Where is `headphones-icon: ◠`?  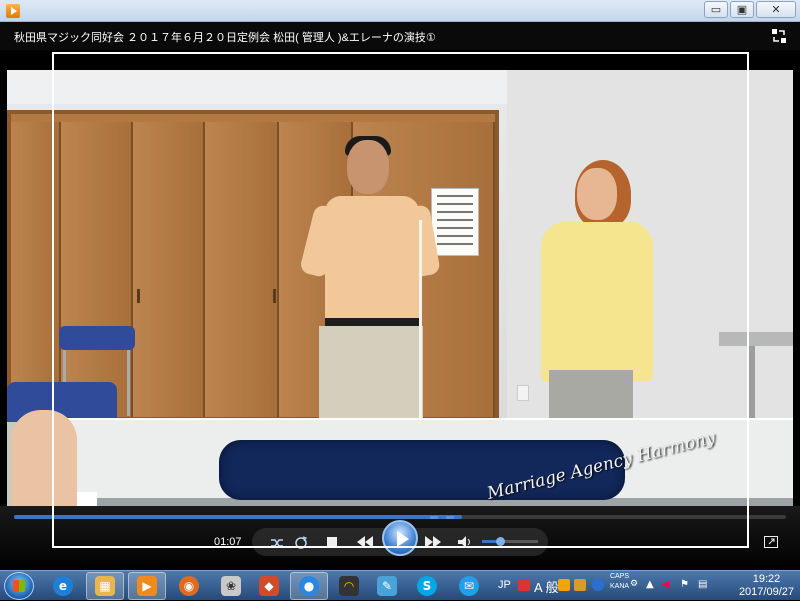
headphones-icon: ◠ is located at coordinates (349, 586).